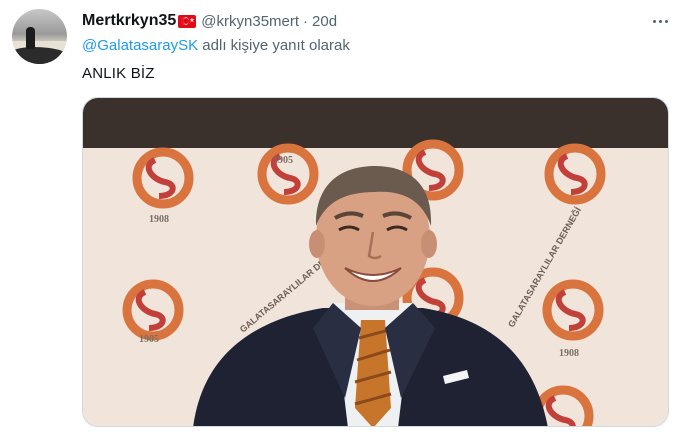 This screenshot has width=700, height=437. What do you see at coordinates (250, 21) in the screenshot?
I see `user-handle: @krkyn35mert` at bounding box center [250, 21].